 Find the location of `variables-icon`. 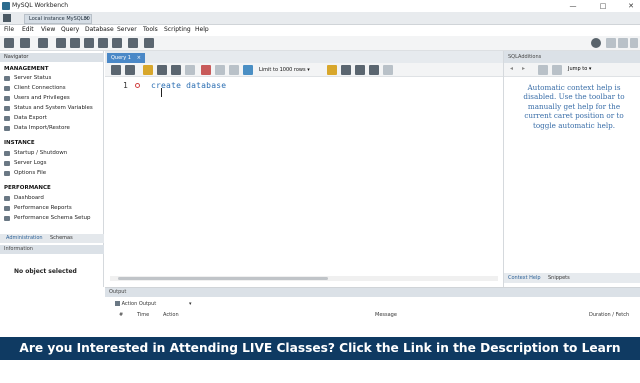

variables-icon is located at coordinates (7, 108).